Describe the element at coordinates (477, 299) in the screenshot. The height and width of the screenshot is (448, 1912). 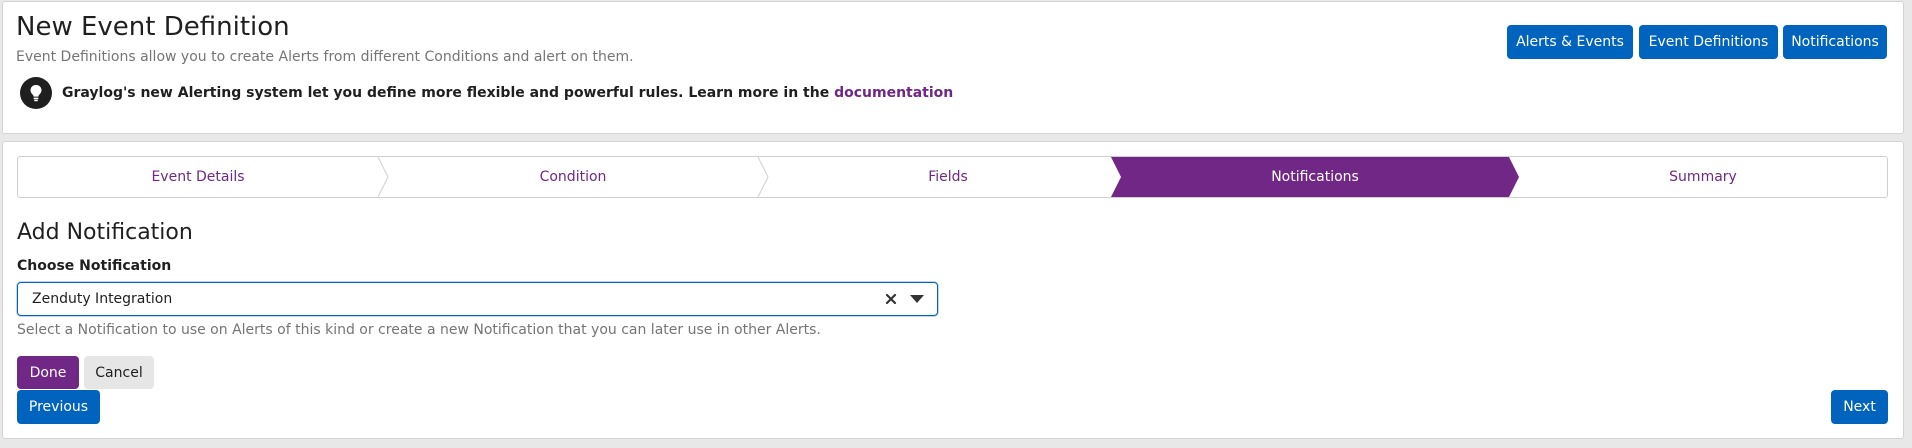
I see `notification-select: Zenduty Integration` at that location.